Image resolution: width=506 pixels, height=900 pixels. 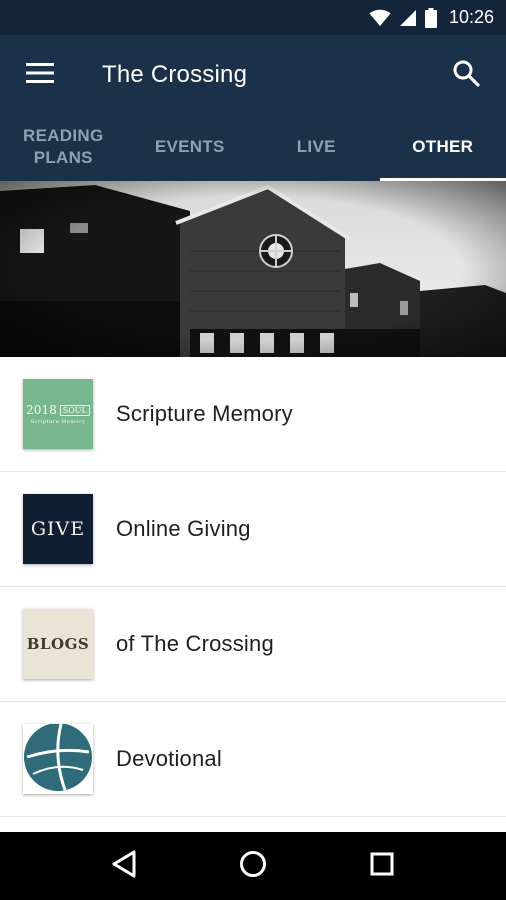 I want to click on devotional-thumbnail, so click(x=58, y=759).